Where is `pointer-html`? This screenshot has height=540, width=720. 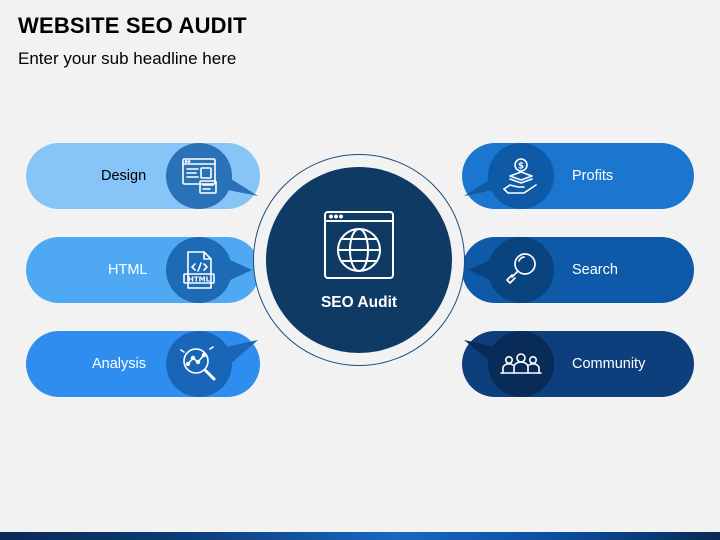
pointer-html is located at coordinates (239, 270).